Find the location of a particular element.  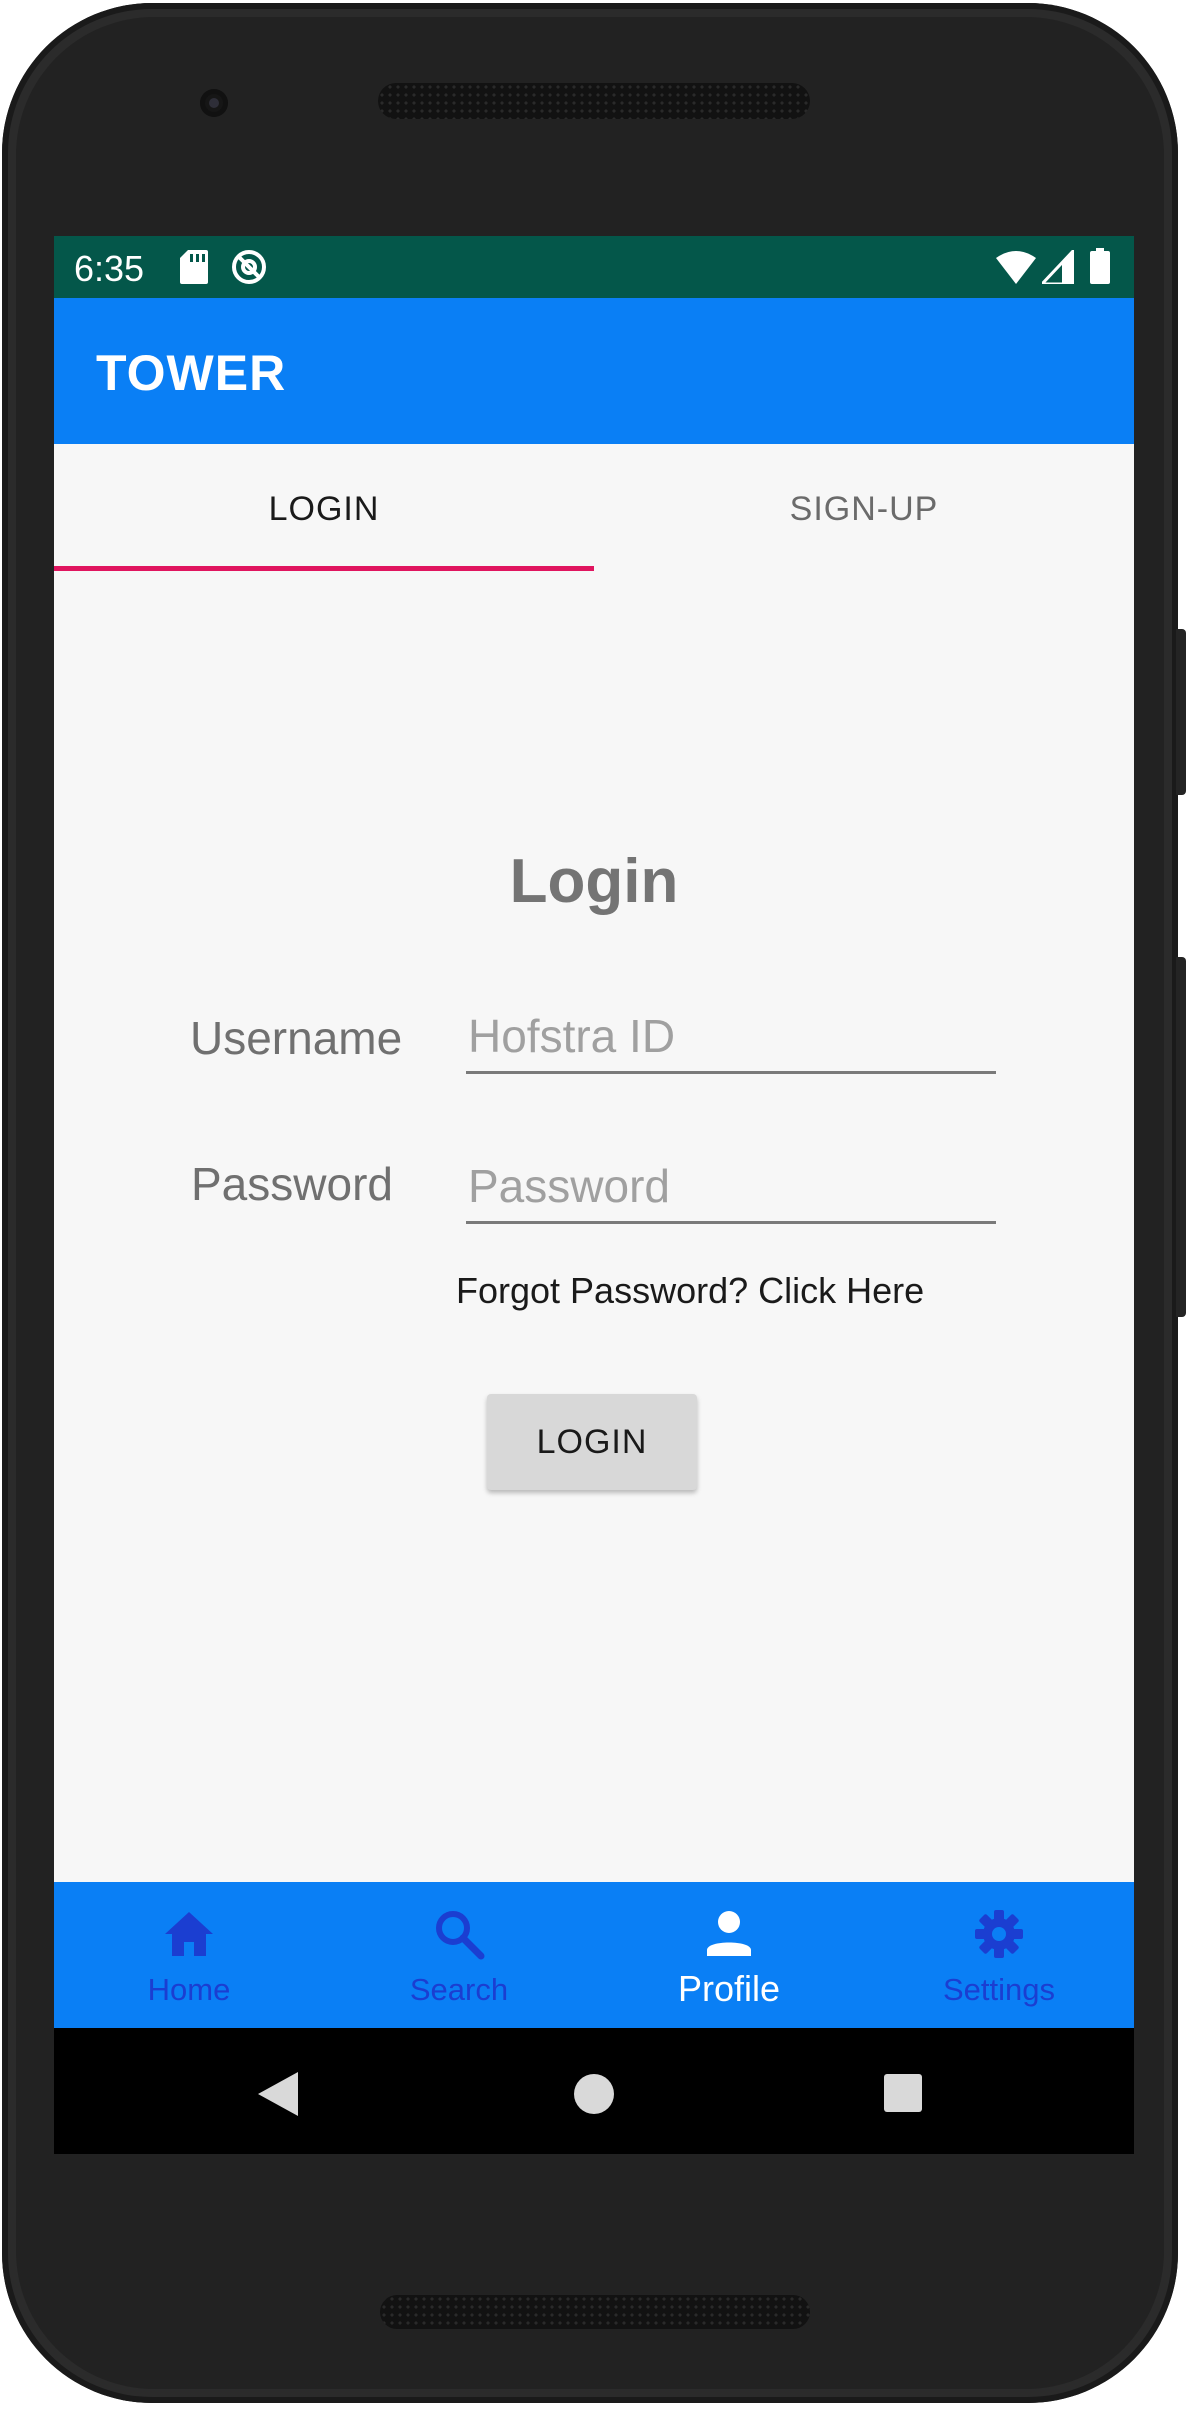

username-input is located at coordinates (731, 1037).